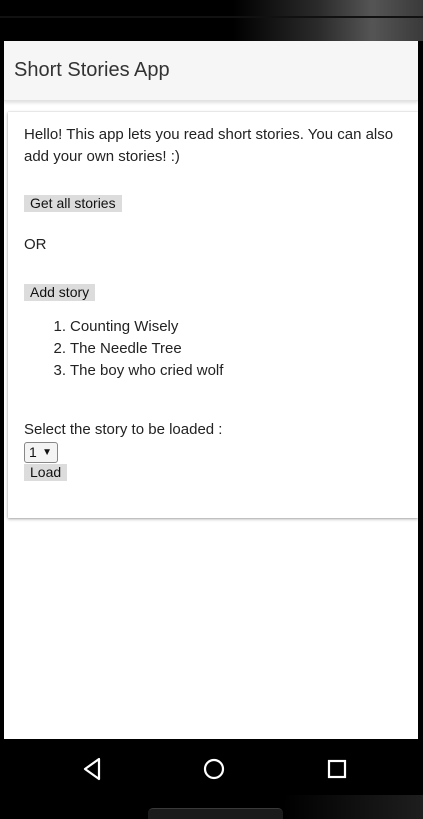 The image size is (423, 819). Describe the element at coordinates (147, 370) in the screenshot. I see `list-item-title: The boy who cried wolf` at that location.